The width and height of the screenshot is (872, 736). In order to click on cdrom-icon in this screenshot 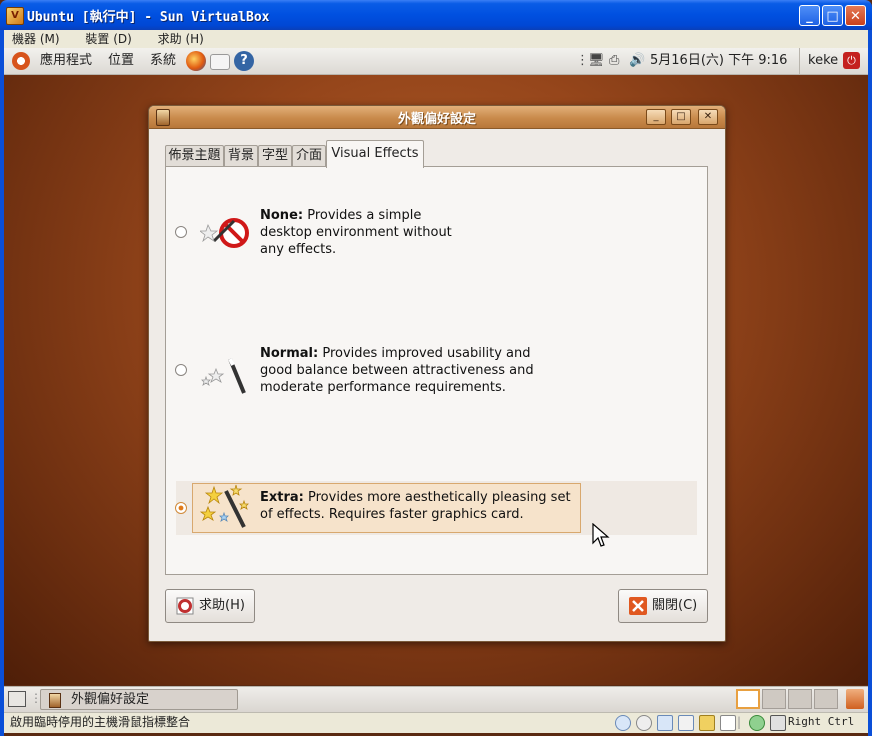, I will do `click(644, 723)`.